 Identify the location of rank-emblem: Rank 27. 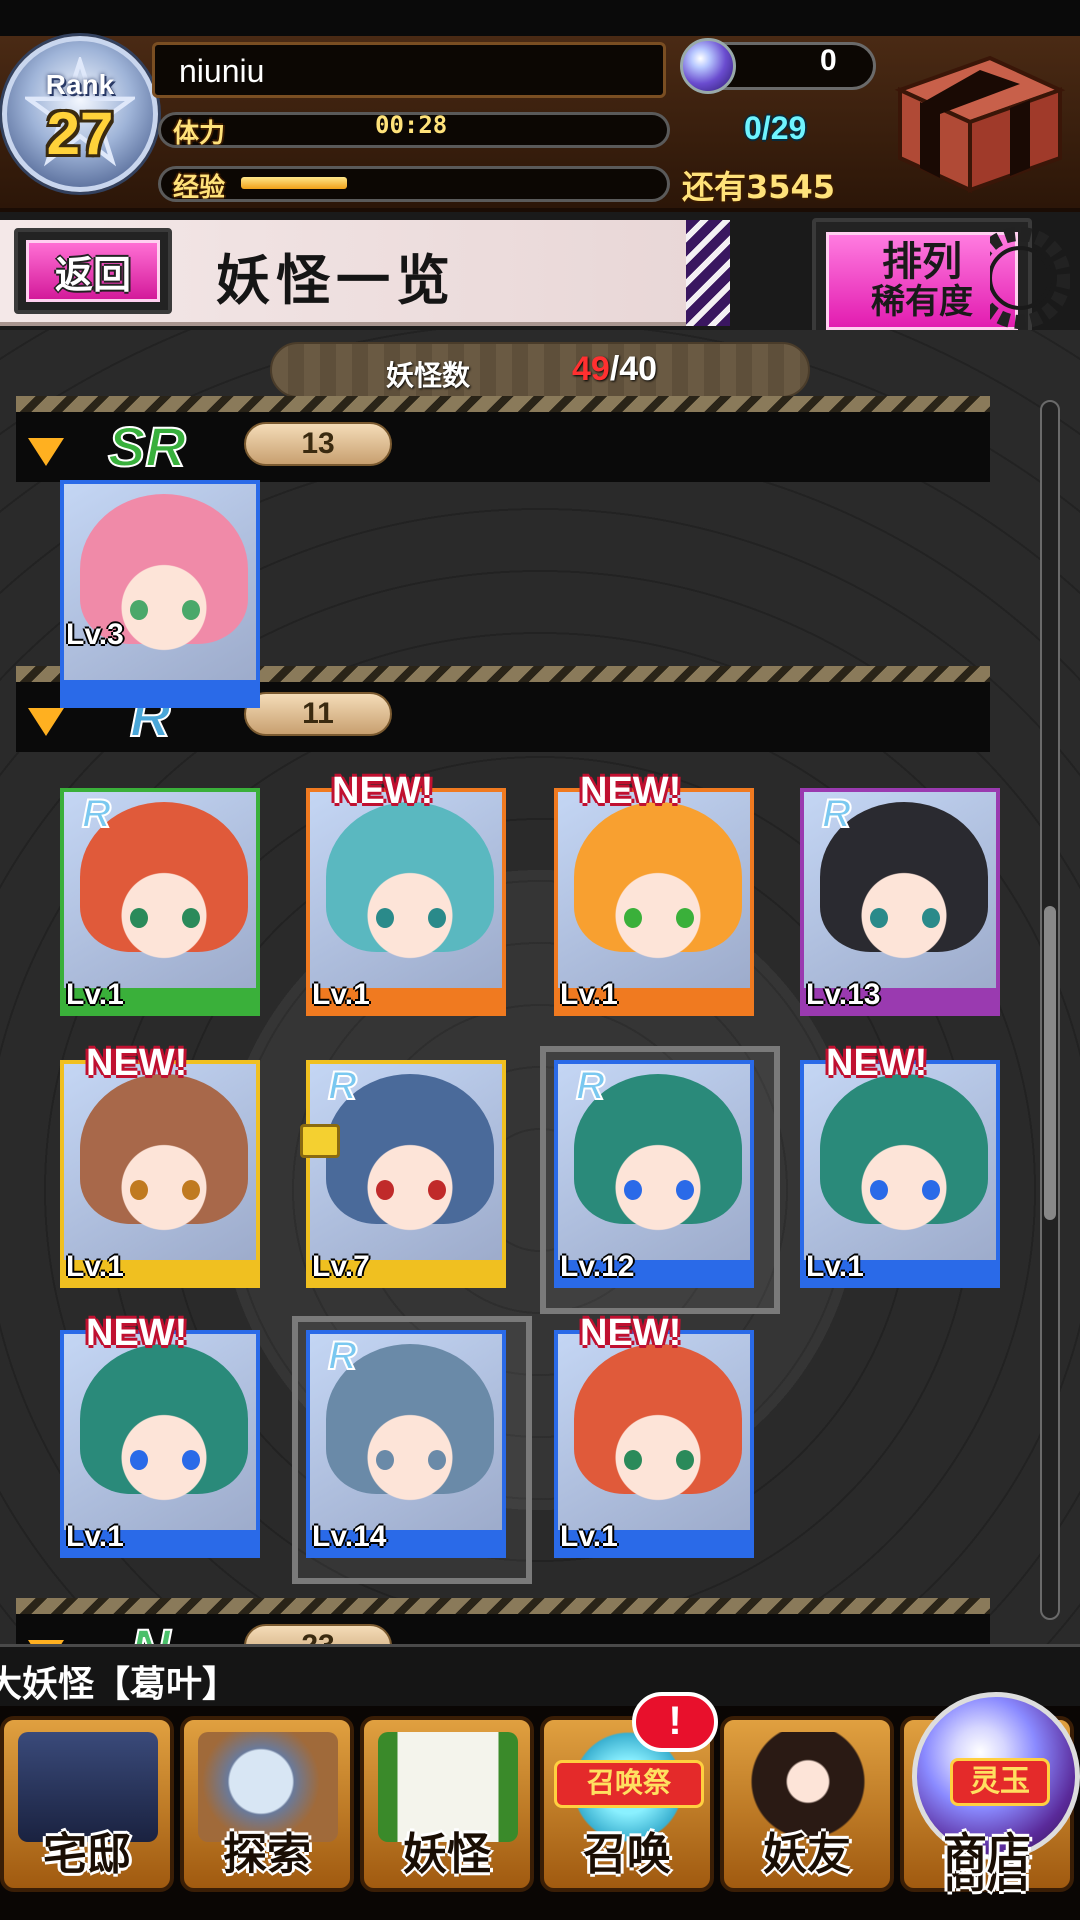
(80, 114).